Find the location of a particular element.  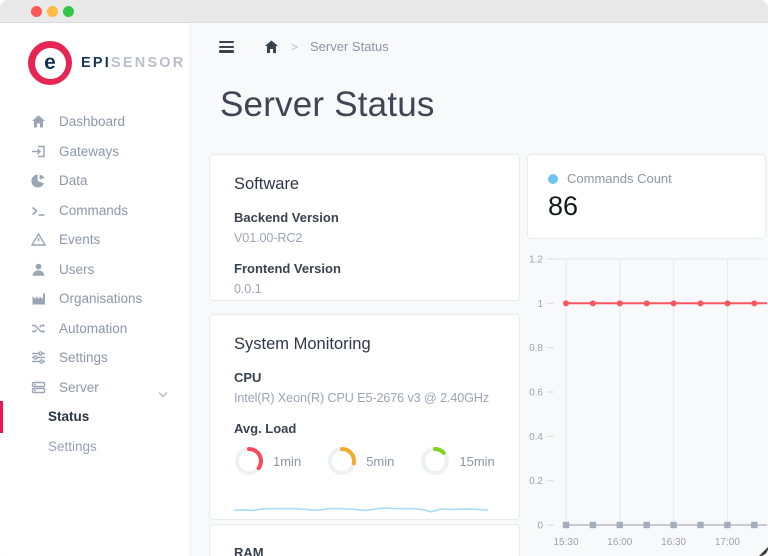

window-titlebar is located at coordinates (384, 11).